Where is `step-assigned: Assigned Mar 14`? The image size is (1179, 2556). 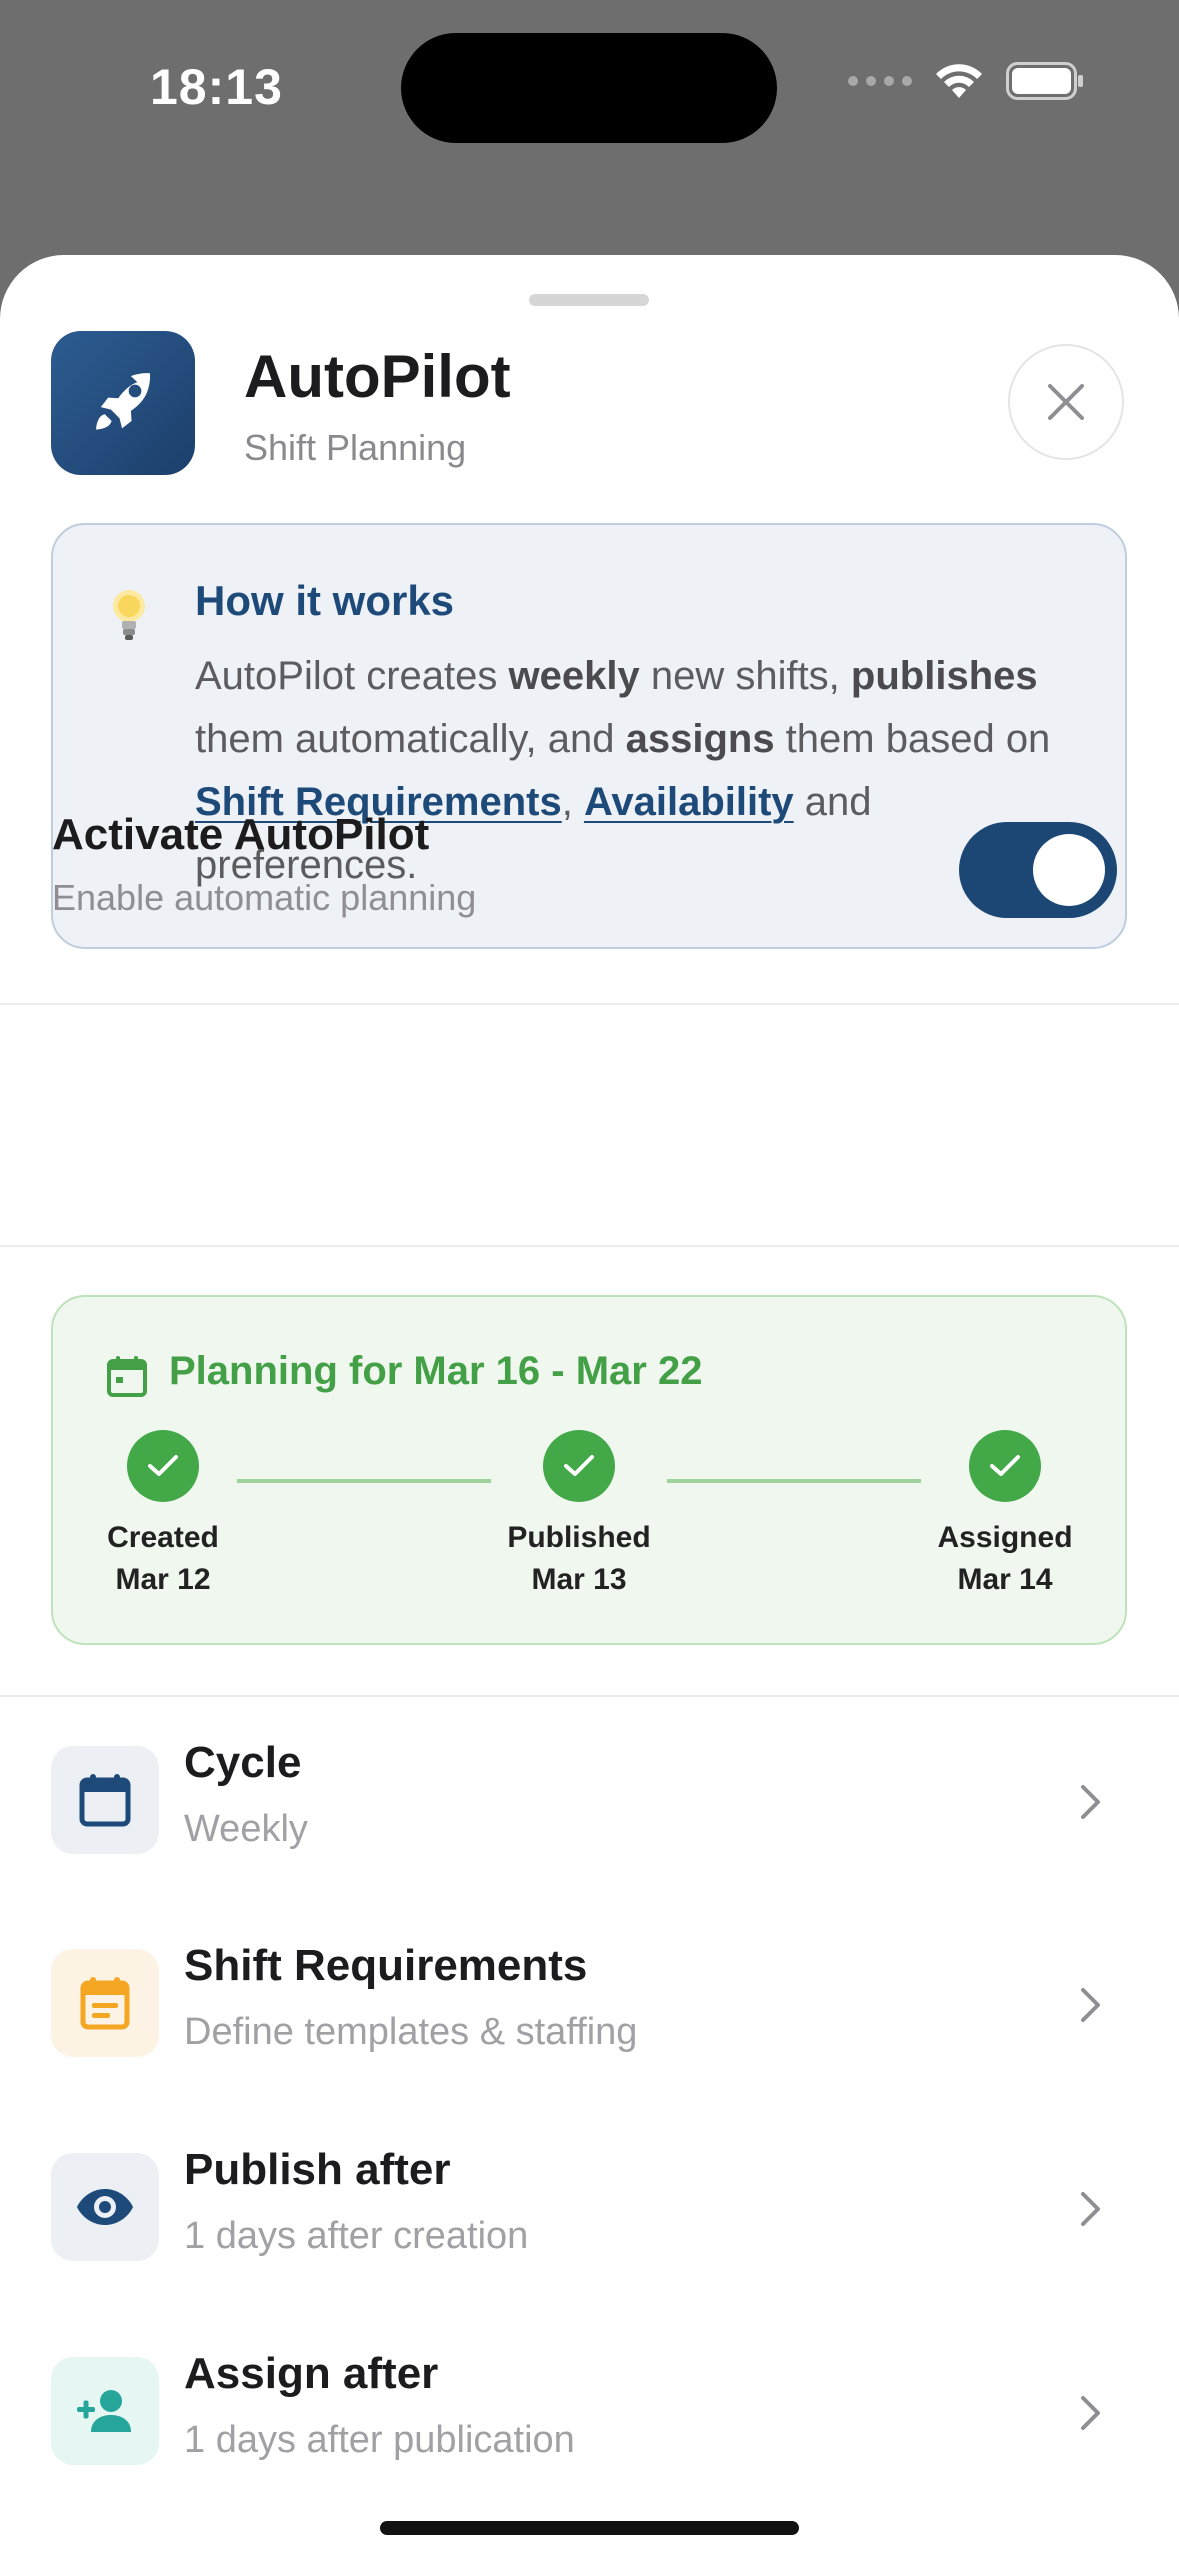 step-assigned: Assigned Mar 14 is located at coordinates (1005, 1559).